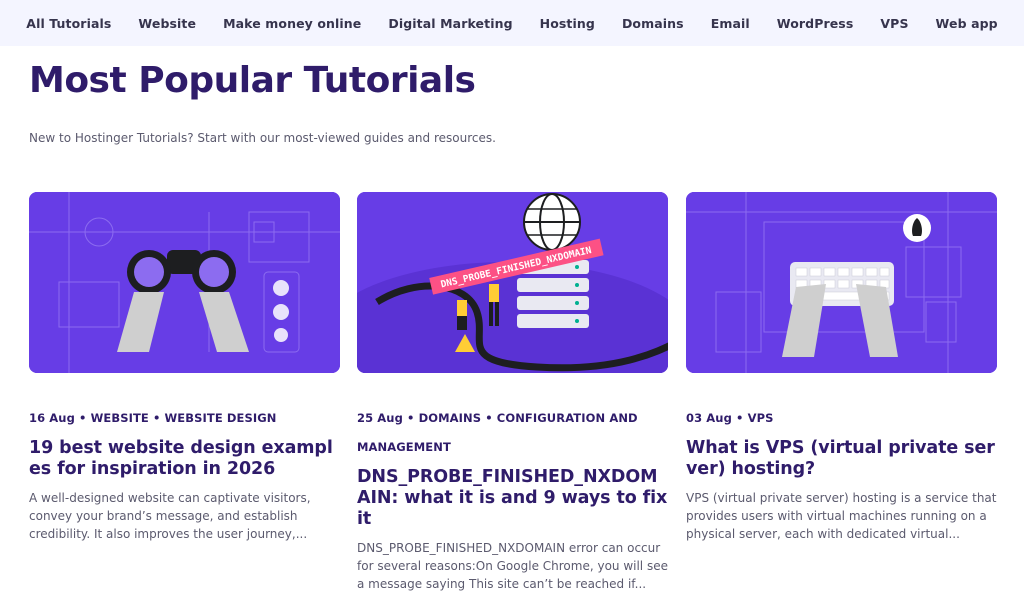  Describe the element at coordinates (567, 23) in the screenshot. I see `nav-item-hosting: Hosting` at that location.